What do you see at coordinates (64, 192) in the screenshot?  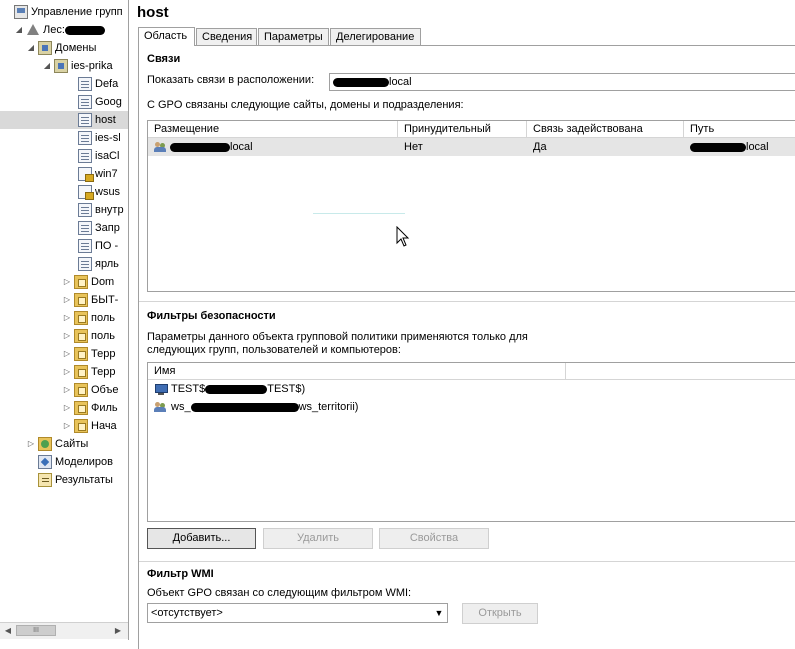 I see `tree-node: wsus` at bounding box center [64, 192].